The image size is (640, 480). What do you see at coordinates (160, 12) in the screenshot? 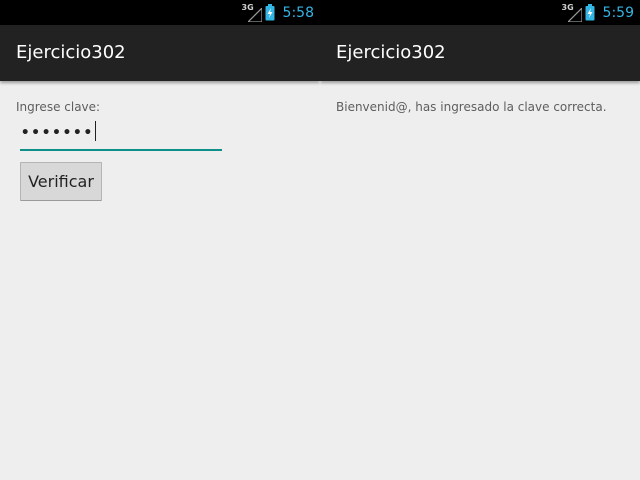
I see `status-bar: 3G 5:58` at bounding box center [160, 12].